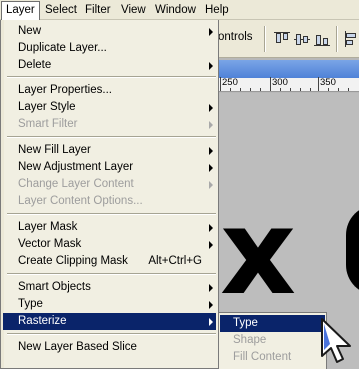 This screenshot has width=359, height=369. What do you see at coordinates (42, 321) in the screenshot?
I see `menu-item-label: Rasterize` at bounding box center [42, 321].